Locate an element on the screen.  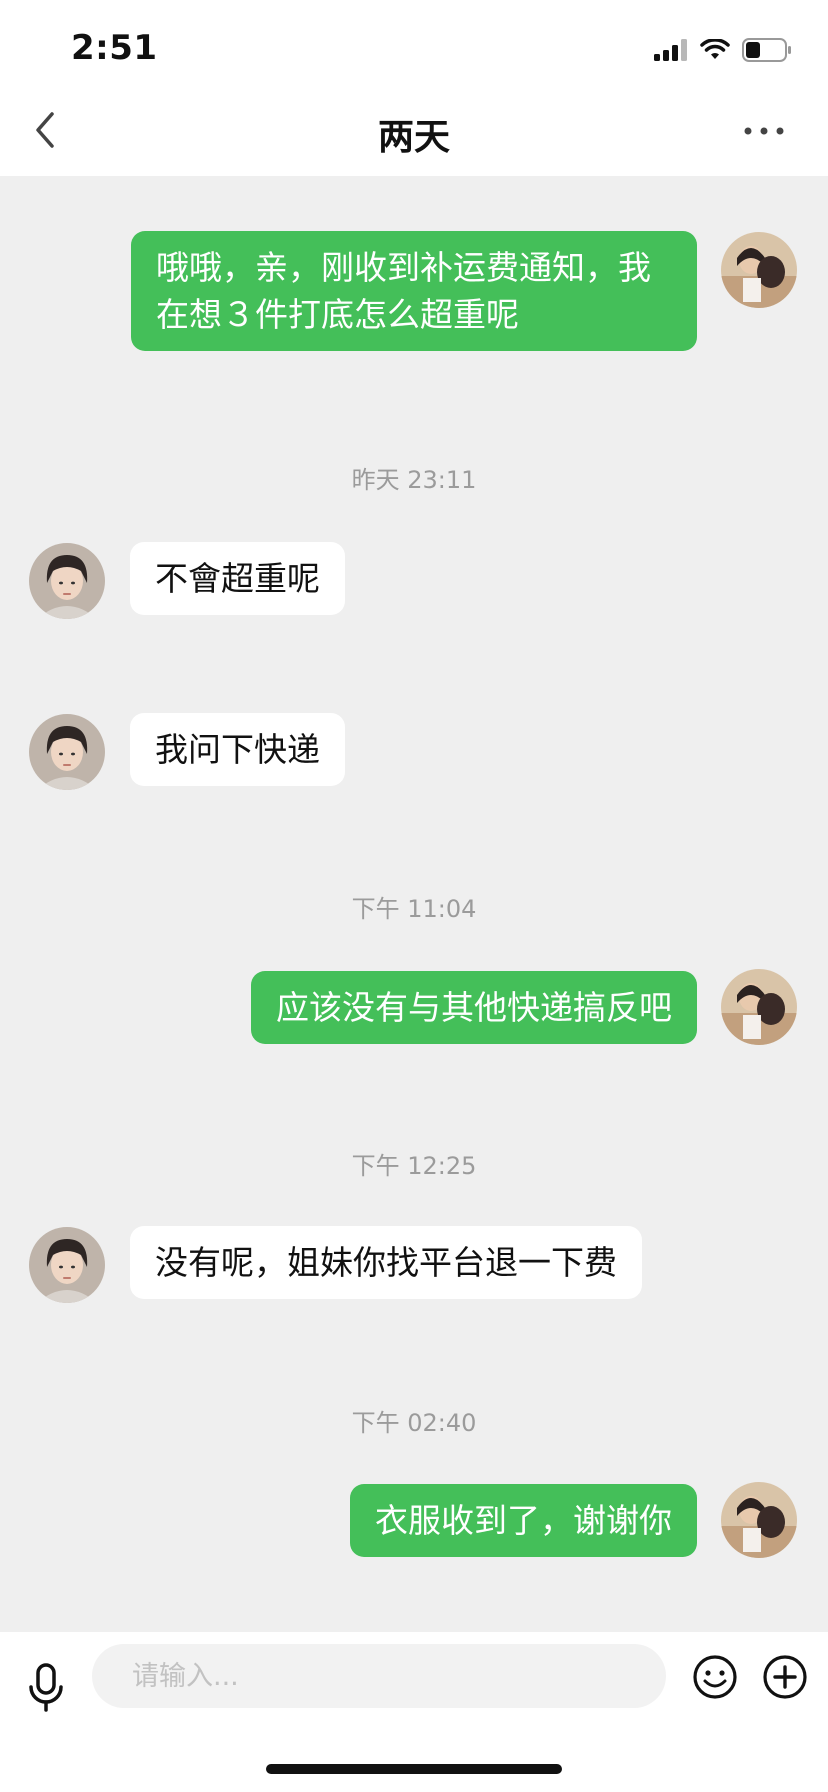
message-bubble-received: 没有呢，姐妹你找平台退一下费 is located at coordinates (386, 1262).